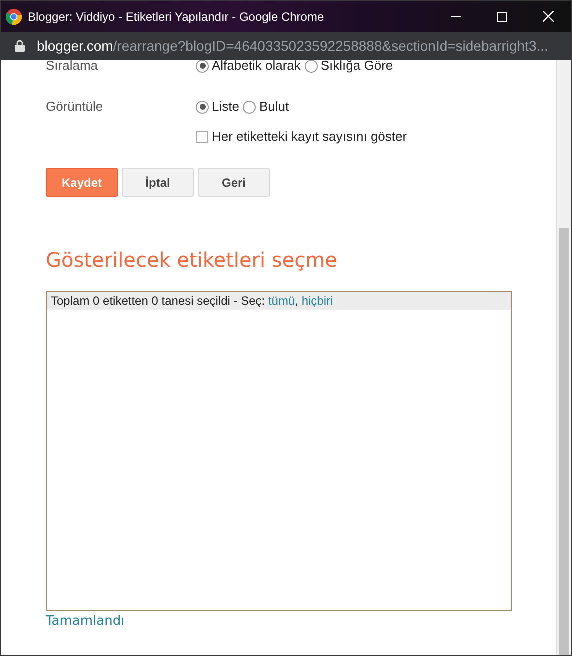 This screenshot has height=656, width=572. I want to click on done-link: Tamamlandı, so click(85, 622).